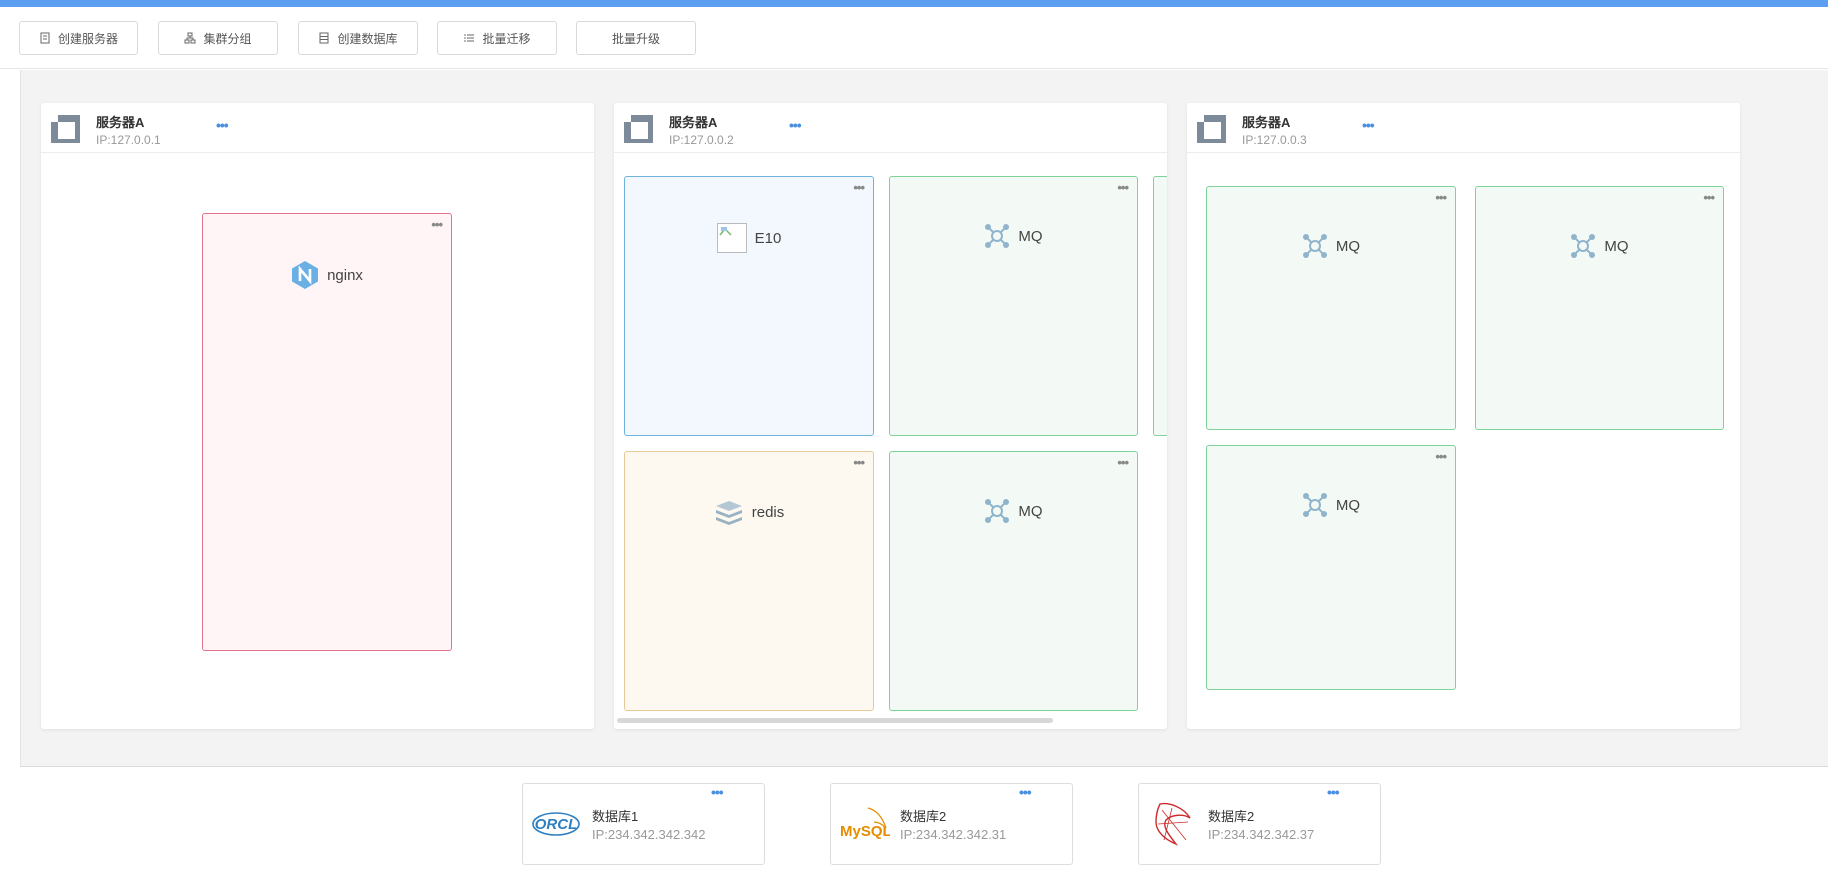 The height and width of the screenshot is (873, 1828). Describe the element at coordinates (701, 140) in the screenshot. I see `server-ip: IP:127.0.0.2` at that location.